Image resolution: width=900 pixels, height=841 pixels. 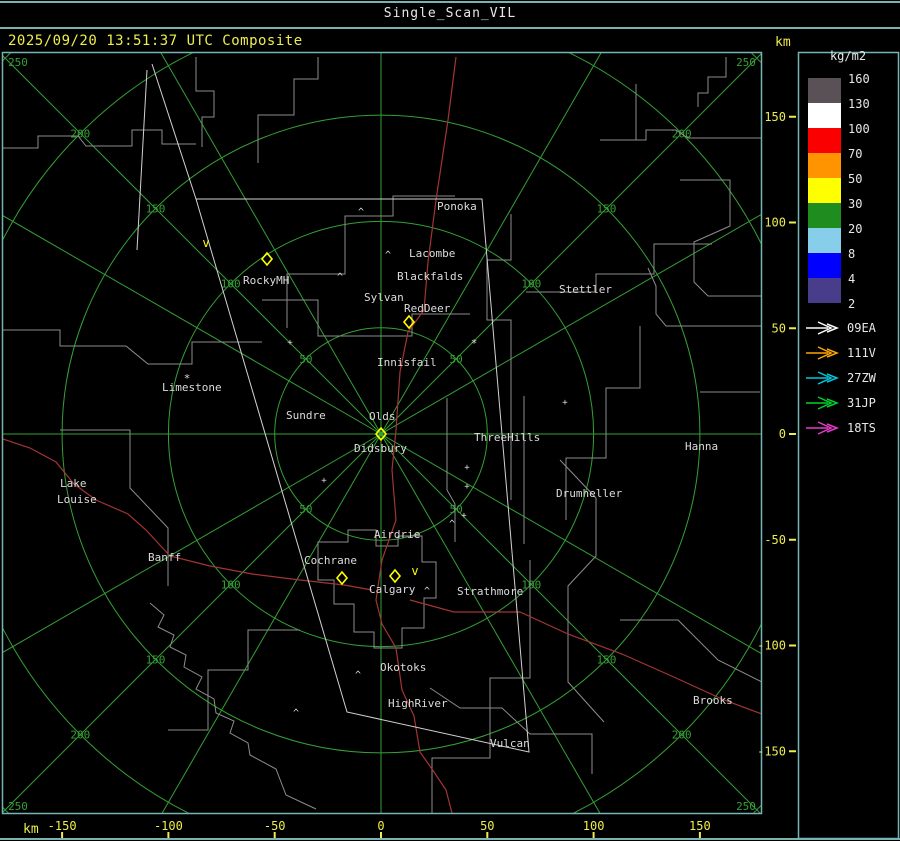 I want to click on legend-value-2: 2, so click(x=851, y=304).